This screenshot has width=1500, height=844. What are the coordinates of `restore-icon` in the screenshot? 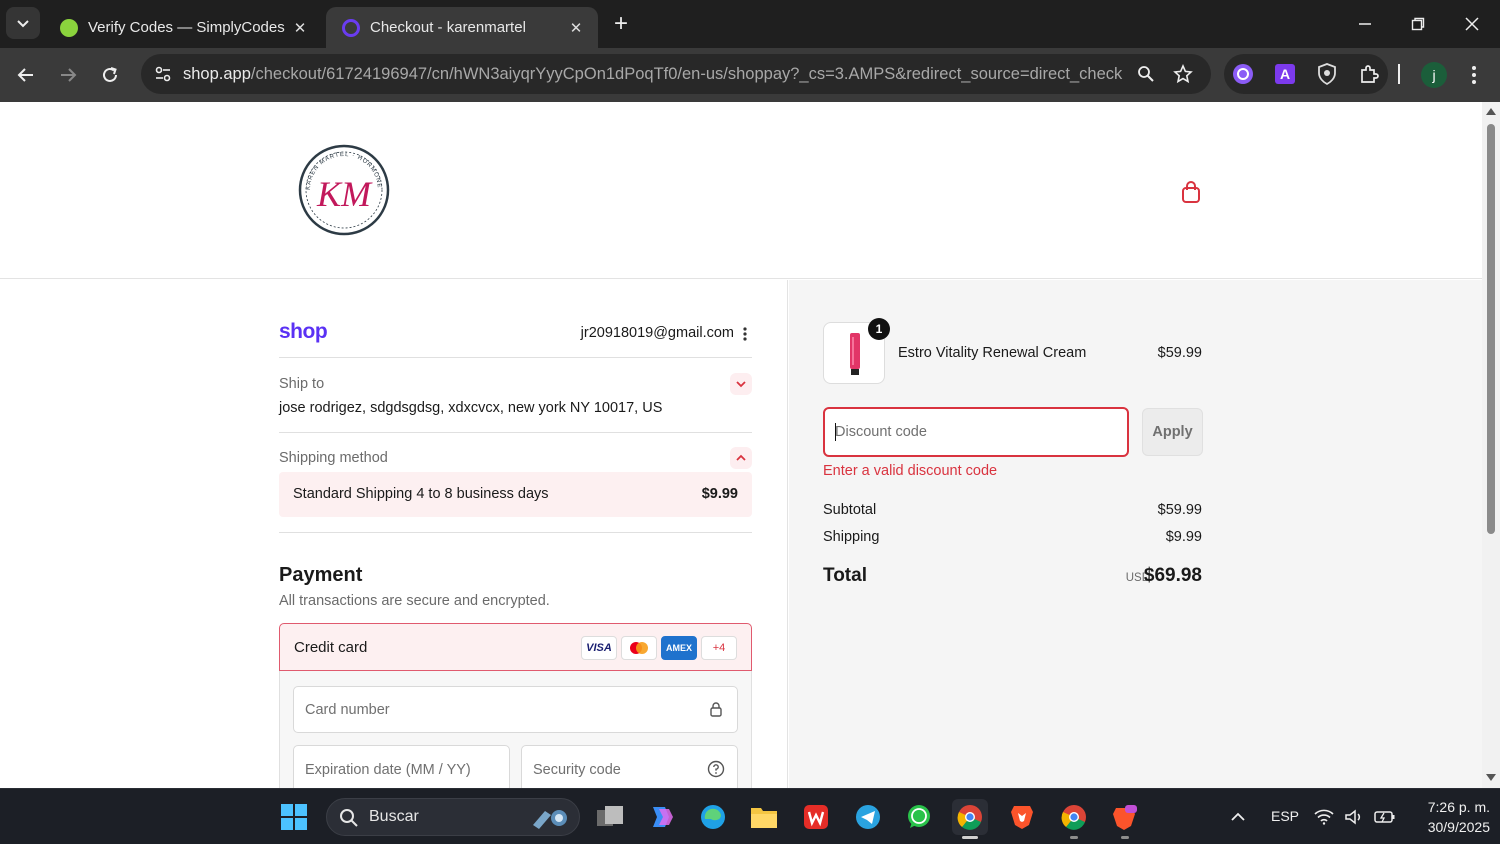 It's located at (1418, 24).